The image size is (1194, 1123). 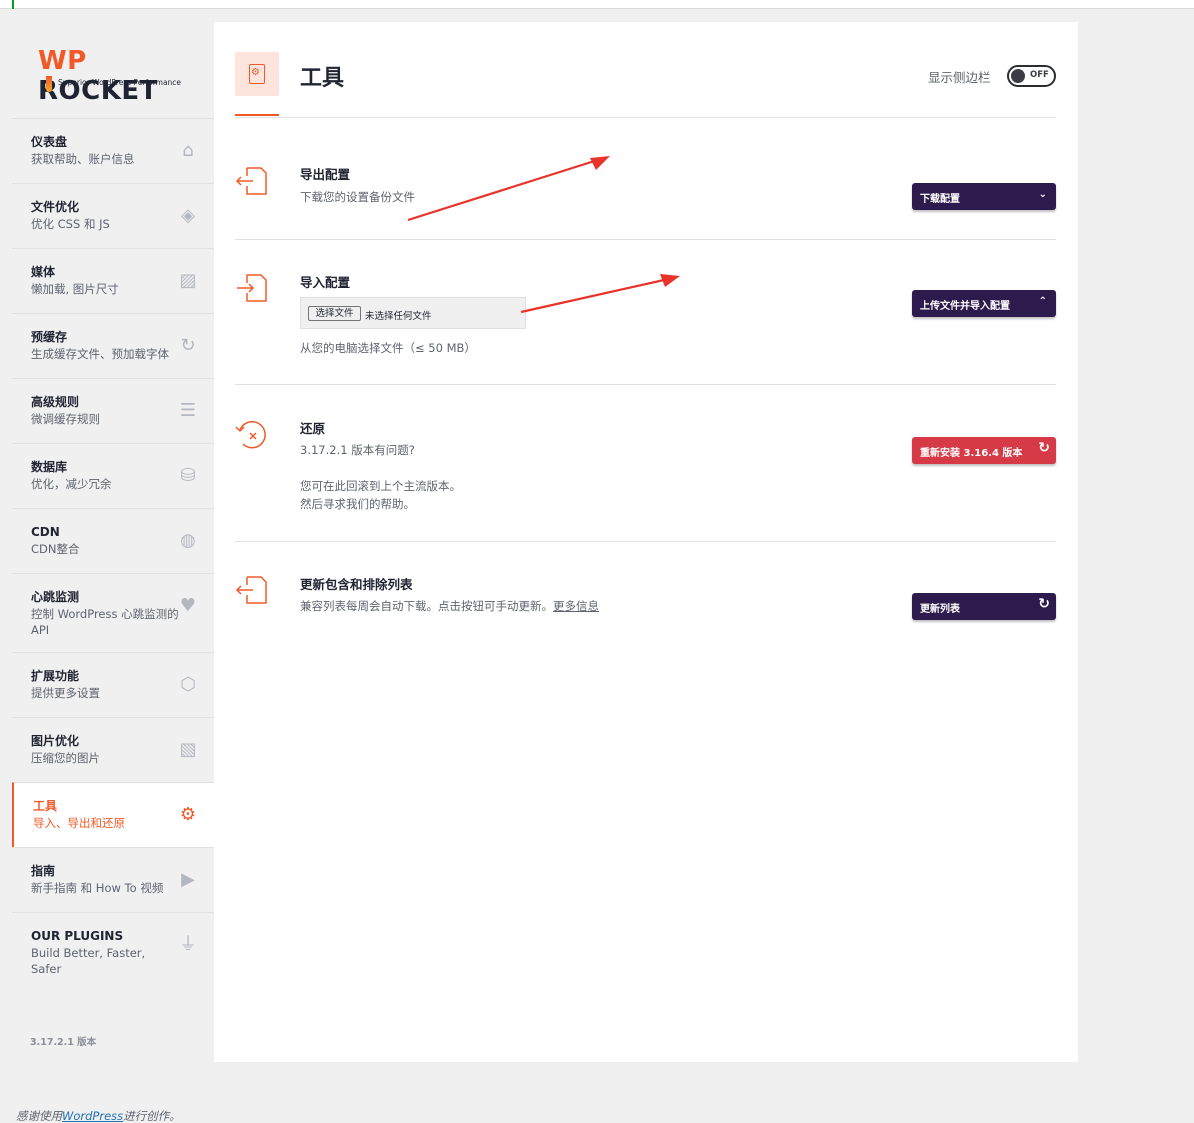 What do you see at coordinates (449, 606) in the screenshot?
I see `update-description: 兼容列表每周会自动下载。点击按钮可手动更新。更多信息` at bounding box center [449, 606].